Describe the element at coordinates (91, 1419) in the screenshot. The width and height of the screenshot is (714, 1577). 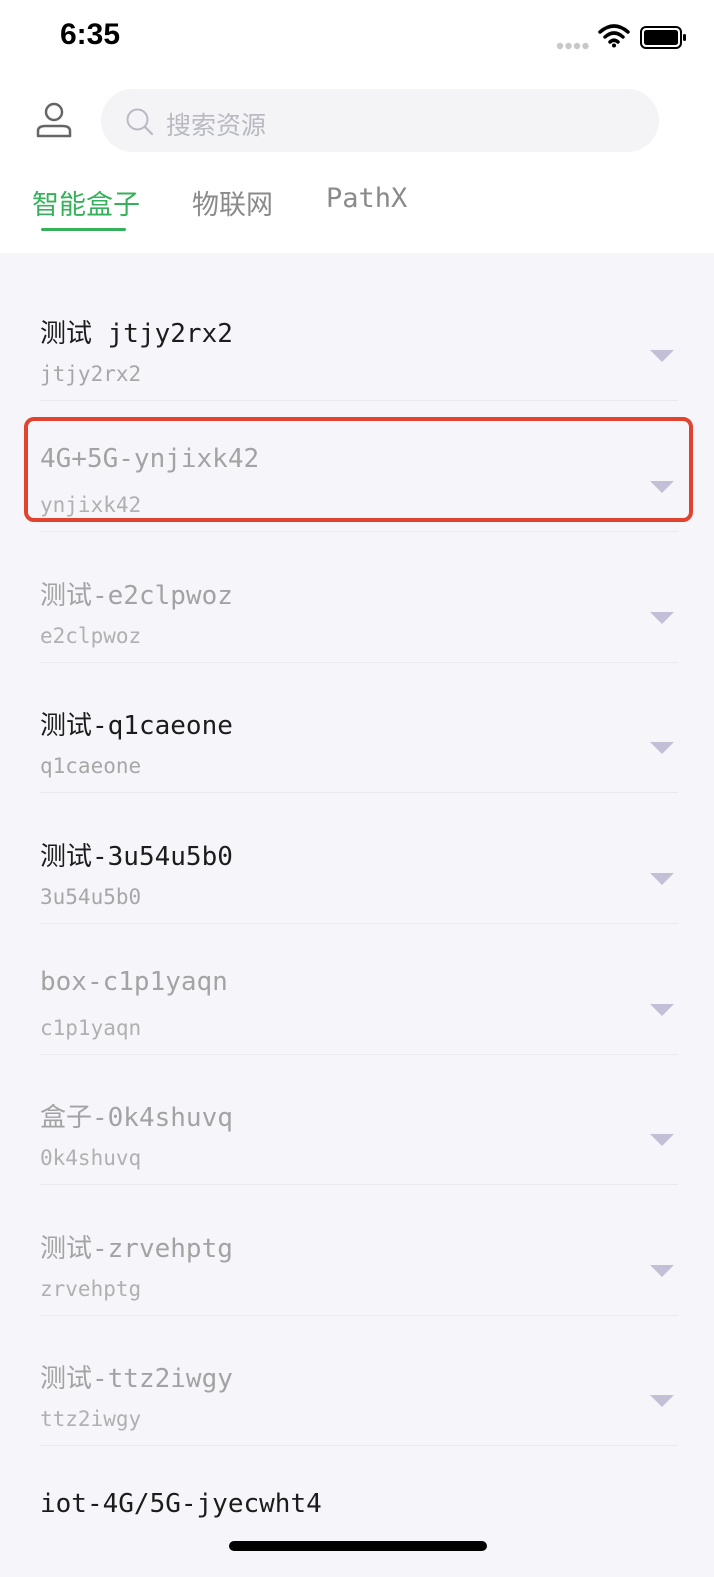
I see `device-id: ttz2iwgy` at that location.